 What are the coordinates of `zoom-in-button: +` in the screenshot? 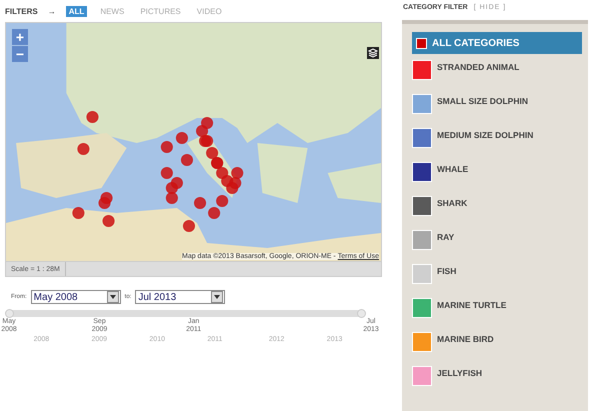 It's located at (20, 37).